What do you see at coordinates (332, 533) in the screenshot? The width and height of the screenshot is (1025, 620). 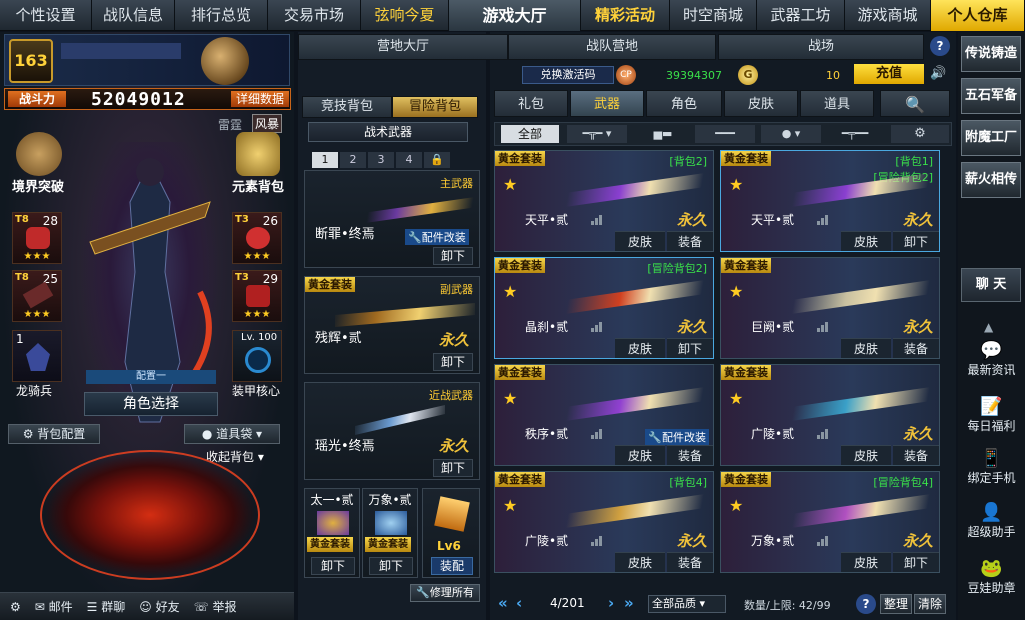 I see `throwable-card-1: 太一•贰 黄金套装 卸下` at bounding box center [332, 533].